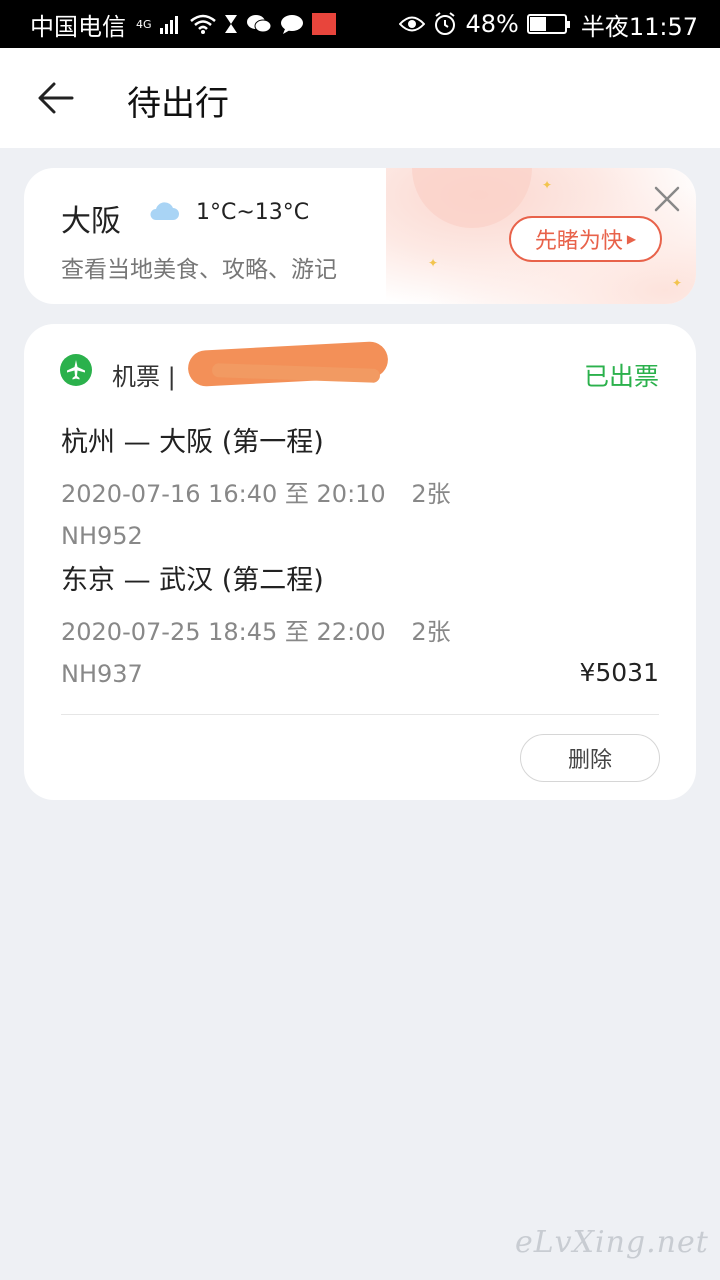 This screenshot has height=1280, width=720. What do you see at coordinates (360, 24) in the screenshot?
I see `status-bar: 中国电信 4G 48% 半夜11:57` at bounding box center [360, 24].